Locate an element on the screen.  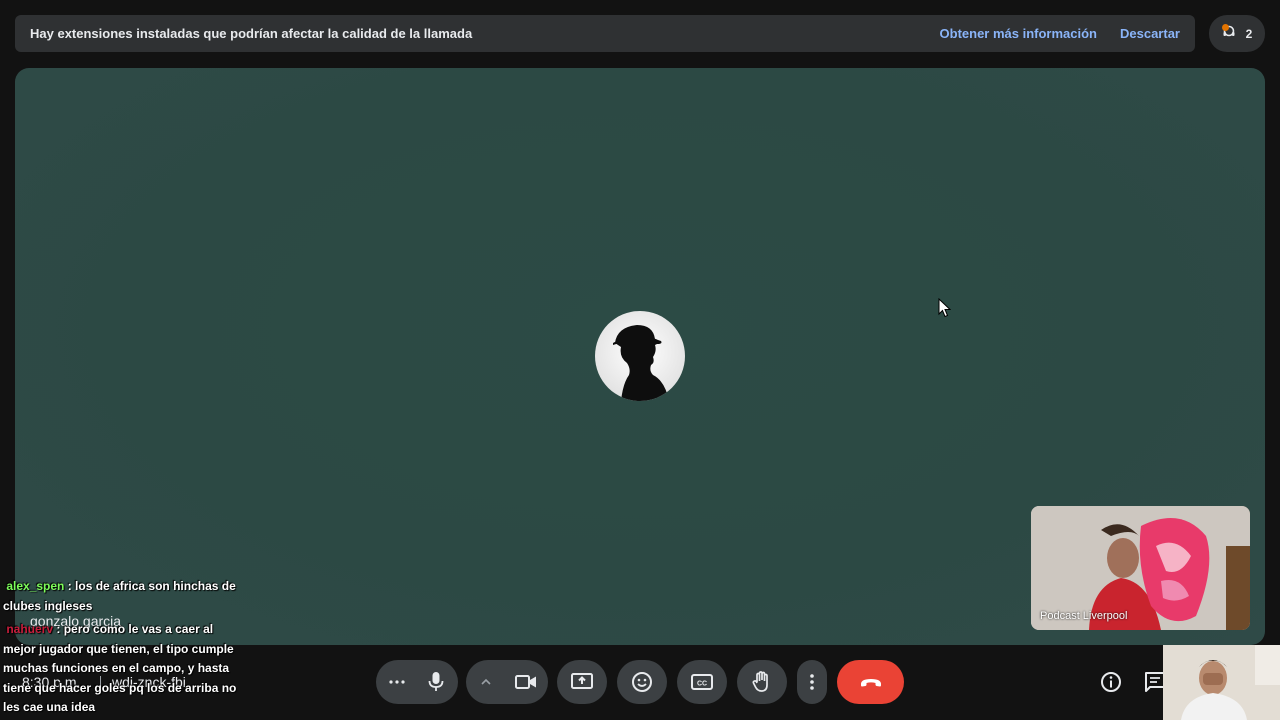
end-call-icon is located at coordinates (870, 683).